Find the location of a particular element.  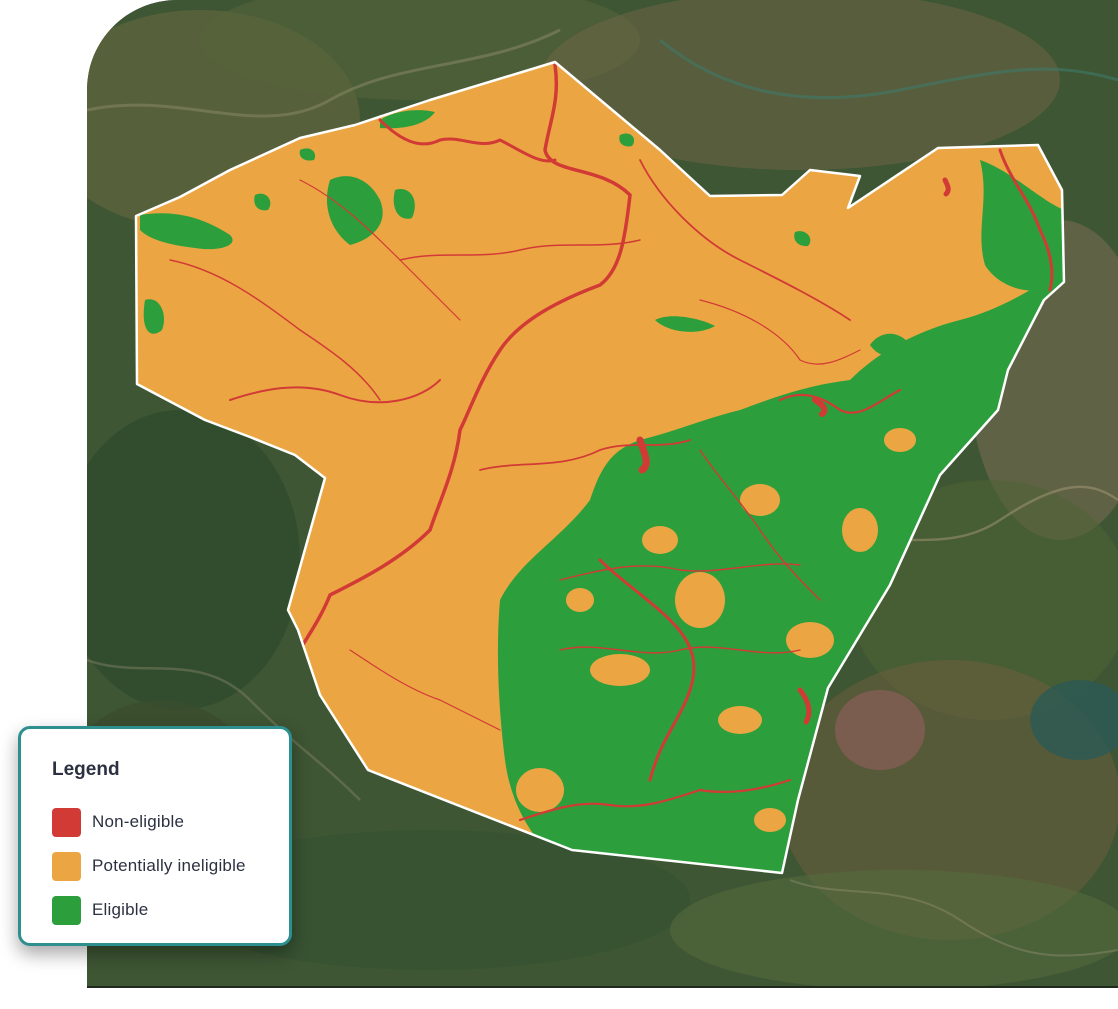

legend-item-label: Non-eligible is located at coordinates (138, 821).